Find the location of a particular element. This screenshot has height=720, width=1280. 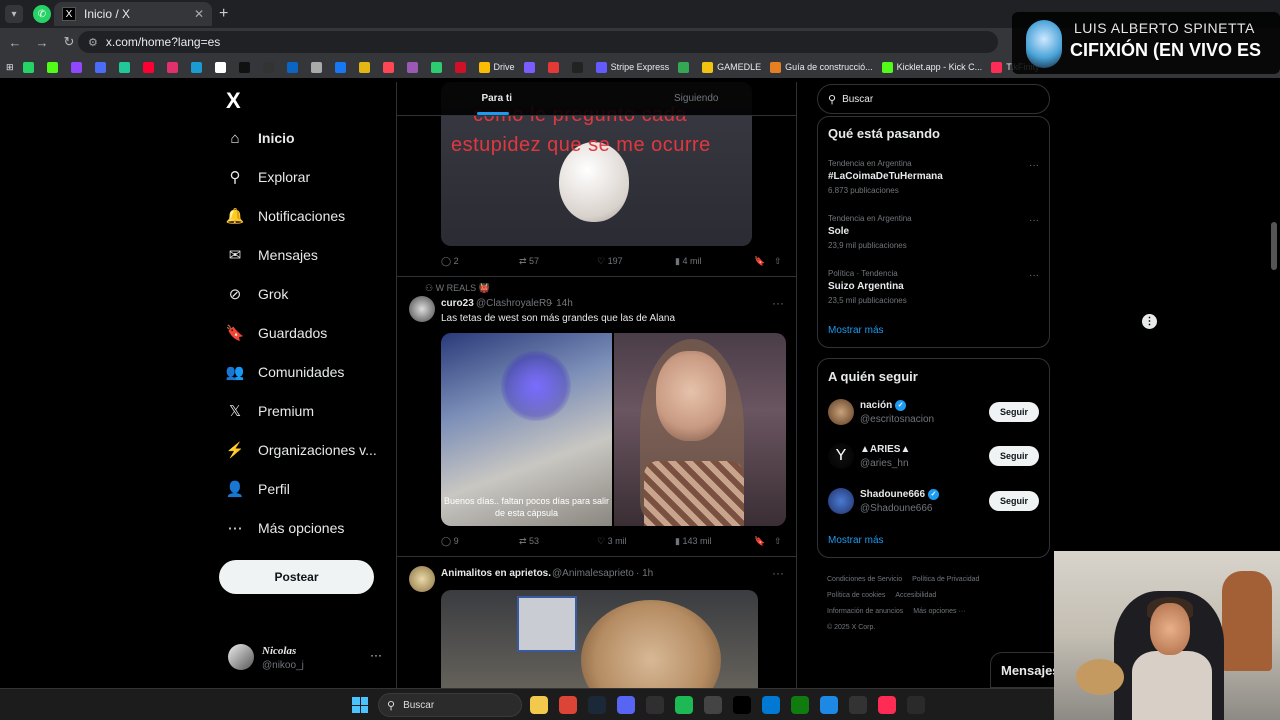

follow-handle: @aries_hn is located at coordinates (884, 463).